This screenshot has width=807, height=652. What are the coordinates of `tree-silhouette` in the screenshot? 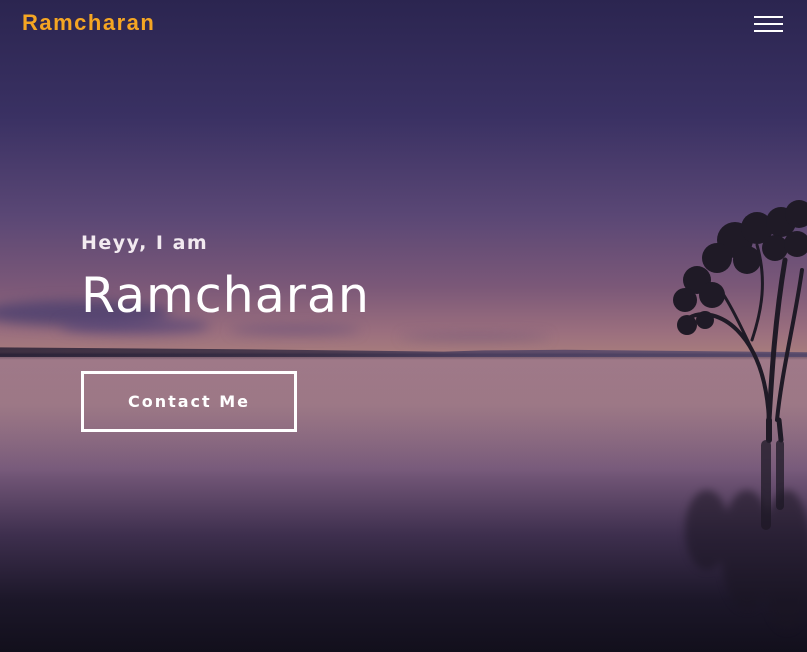 It's located at (740, 415).